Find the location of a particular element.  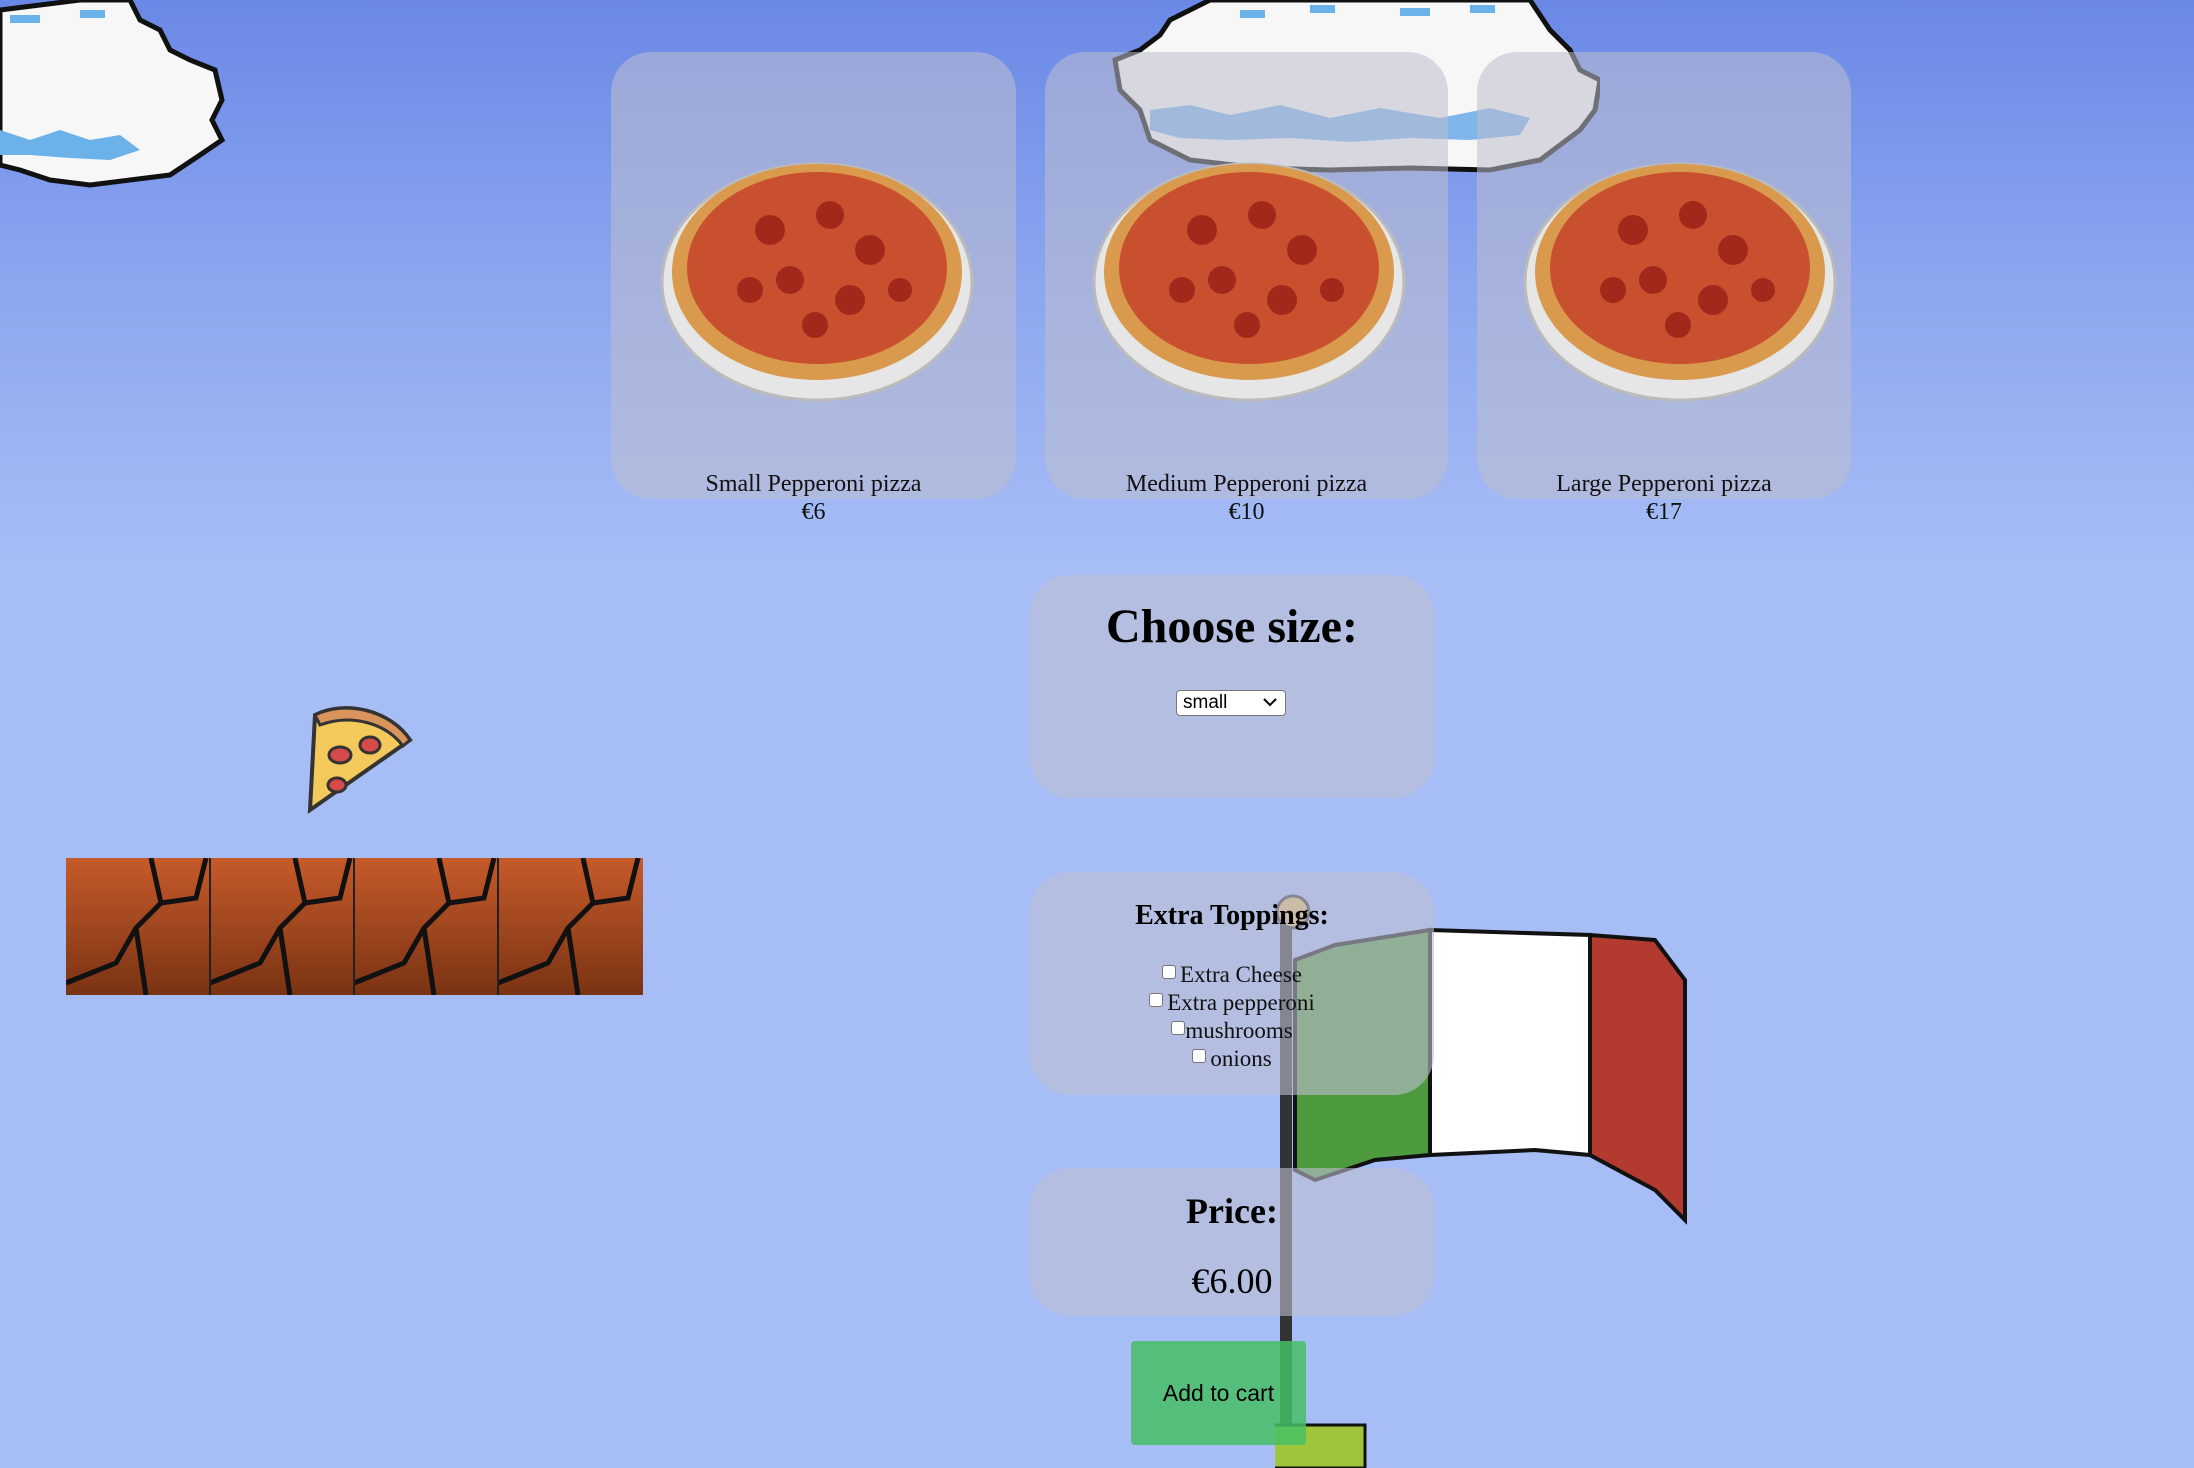

topping-extra-pepperoni: Extra pepperoni is located at coordinates (1232, 1003).